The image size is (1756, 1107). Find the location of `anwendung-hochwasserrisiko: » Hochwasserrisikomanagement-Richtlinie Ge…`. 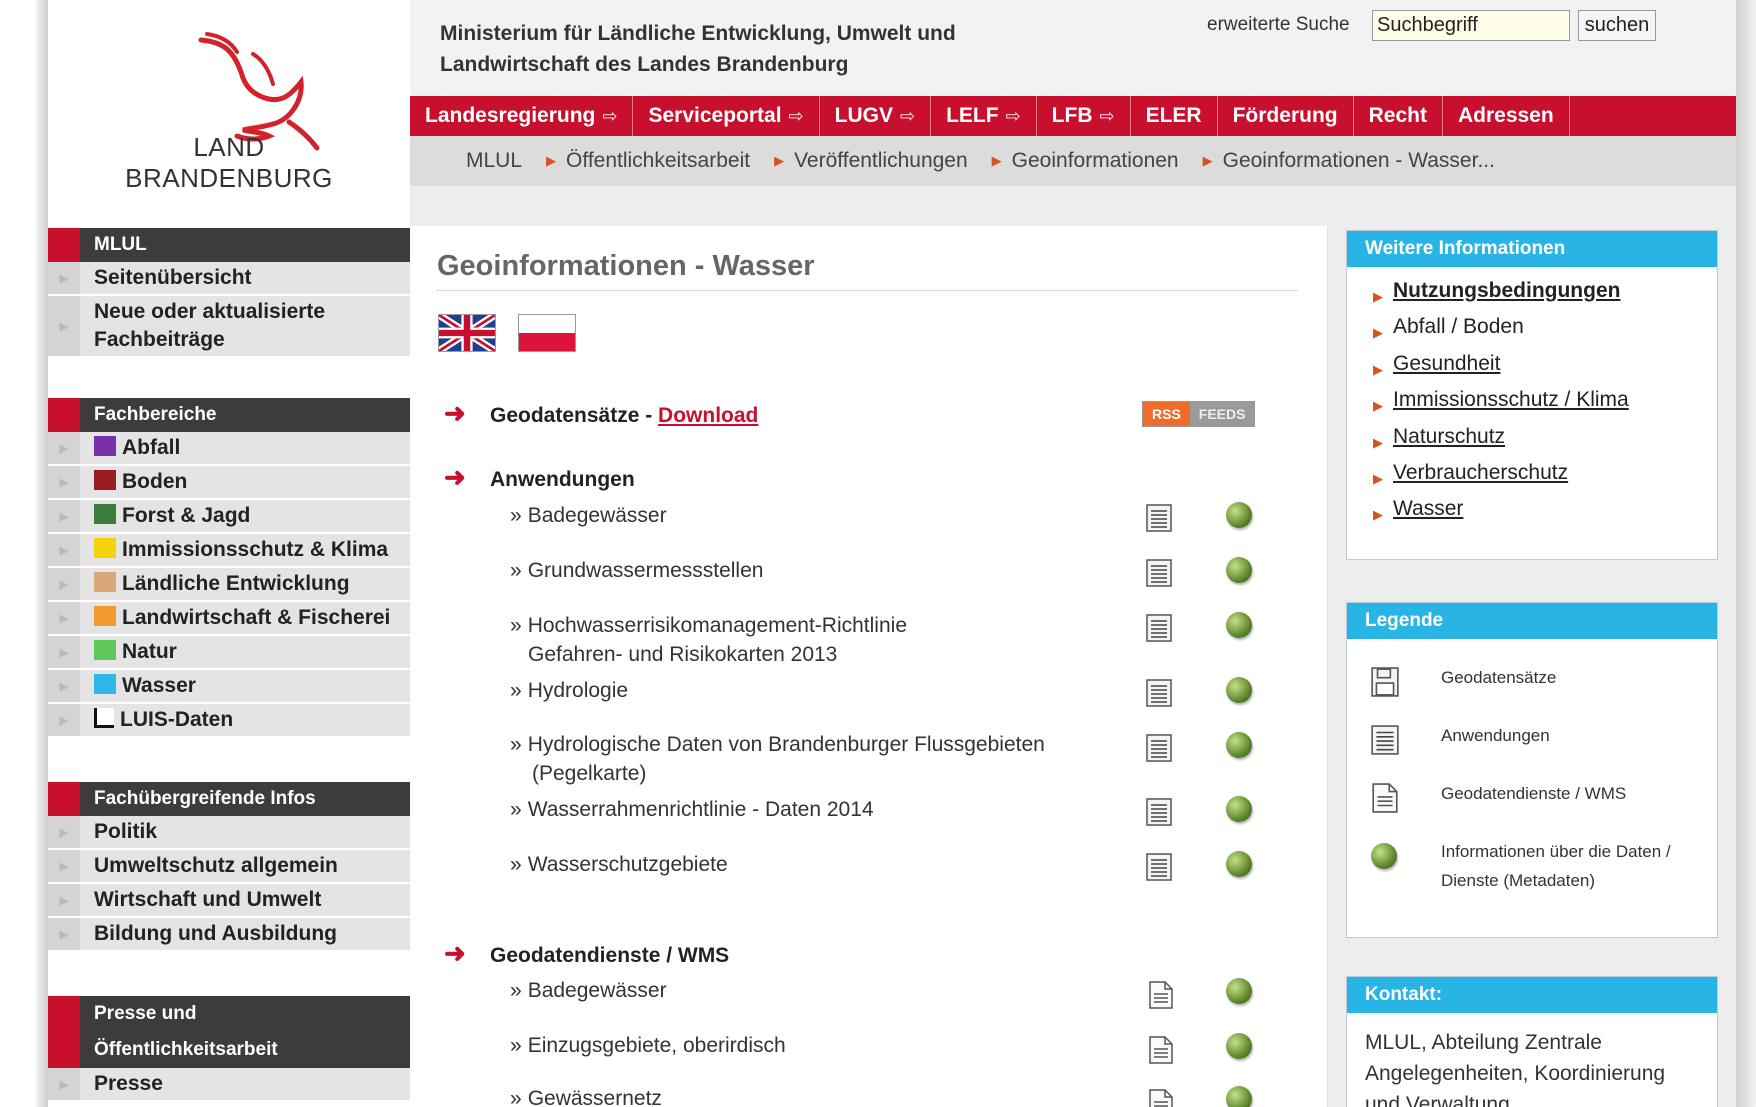

anwendung-hochwasserrisiko: » Hochwasserrisikomanagement-Richtlinie Ge… is located at coordinates (708, 640).